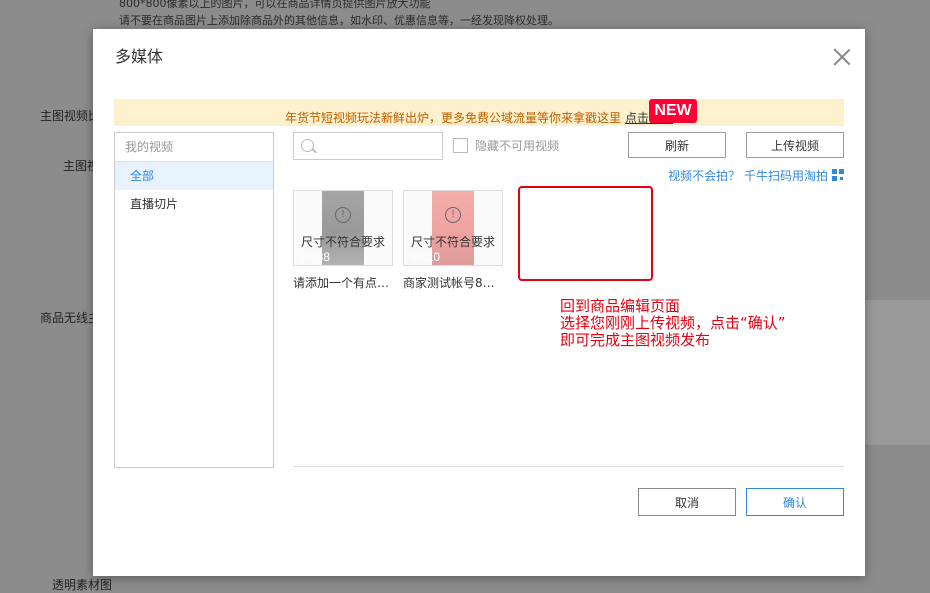 Image resolution: width=930 pixels, height=593 pixels. Describe the element at coordinates (70, 318) in the screenshot. I see `bg-label-wireless: 商品无线主` at that location.